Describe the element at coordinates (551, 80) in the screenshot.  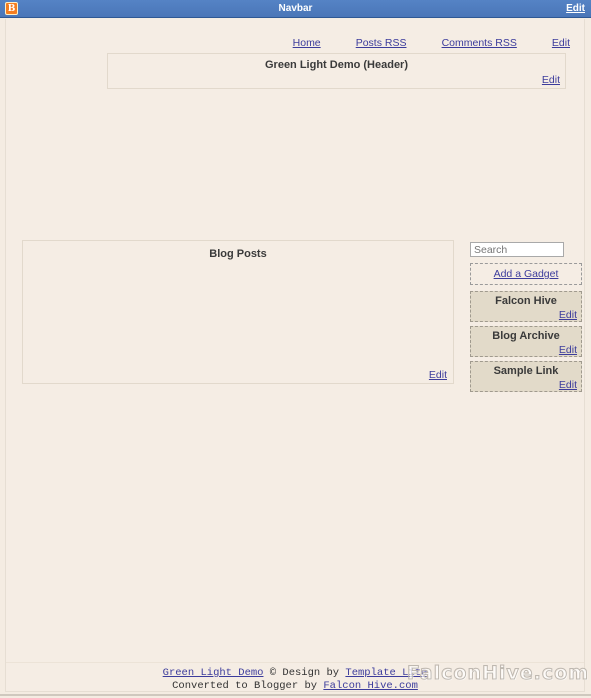
I see `header-edit-link: Edit` at that location.